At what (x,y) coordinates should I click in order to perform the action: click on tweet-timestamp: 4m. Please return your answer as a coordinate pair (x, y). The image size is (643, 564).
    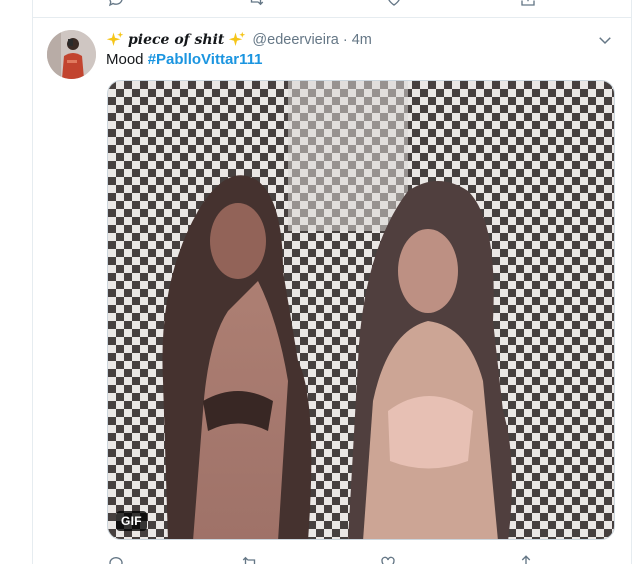
    Looking at the image, I should click on (362, 40).